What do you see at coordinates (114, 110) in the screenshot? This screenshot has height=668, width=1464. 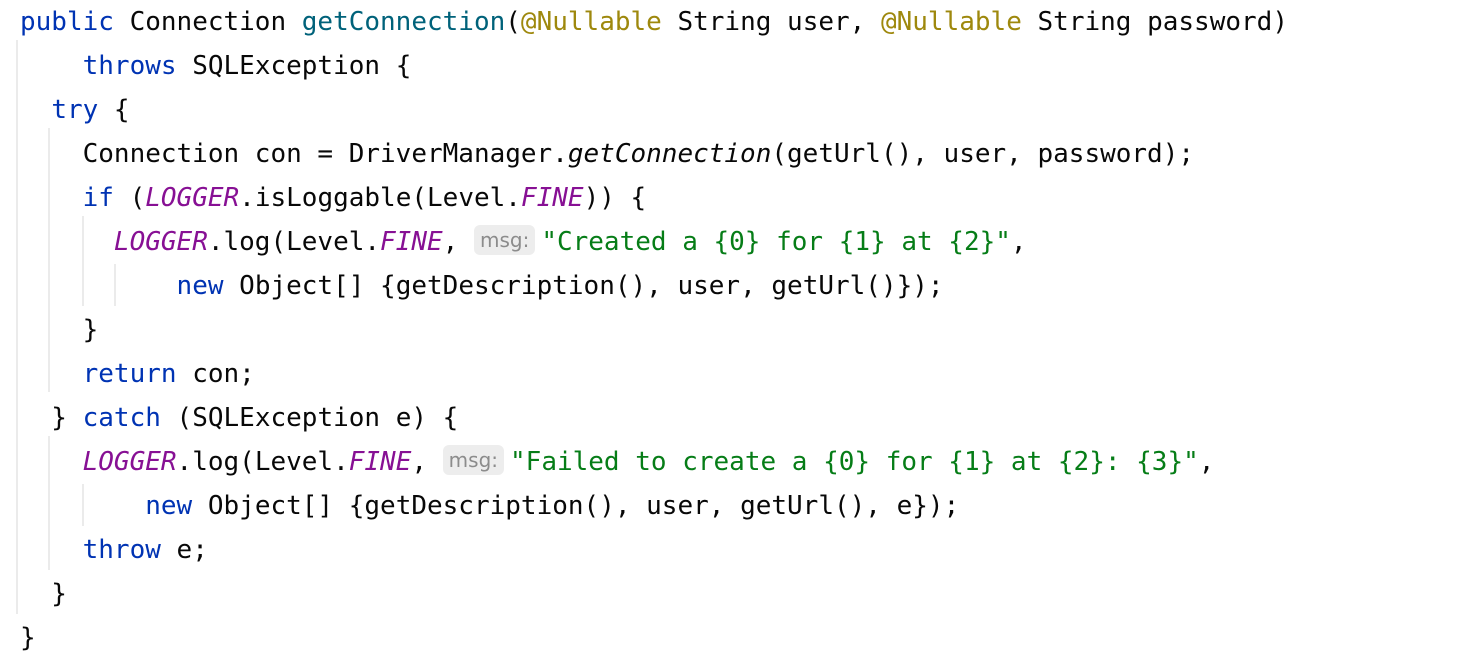 I see `code-token: {` at bounding box center [114, 110].